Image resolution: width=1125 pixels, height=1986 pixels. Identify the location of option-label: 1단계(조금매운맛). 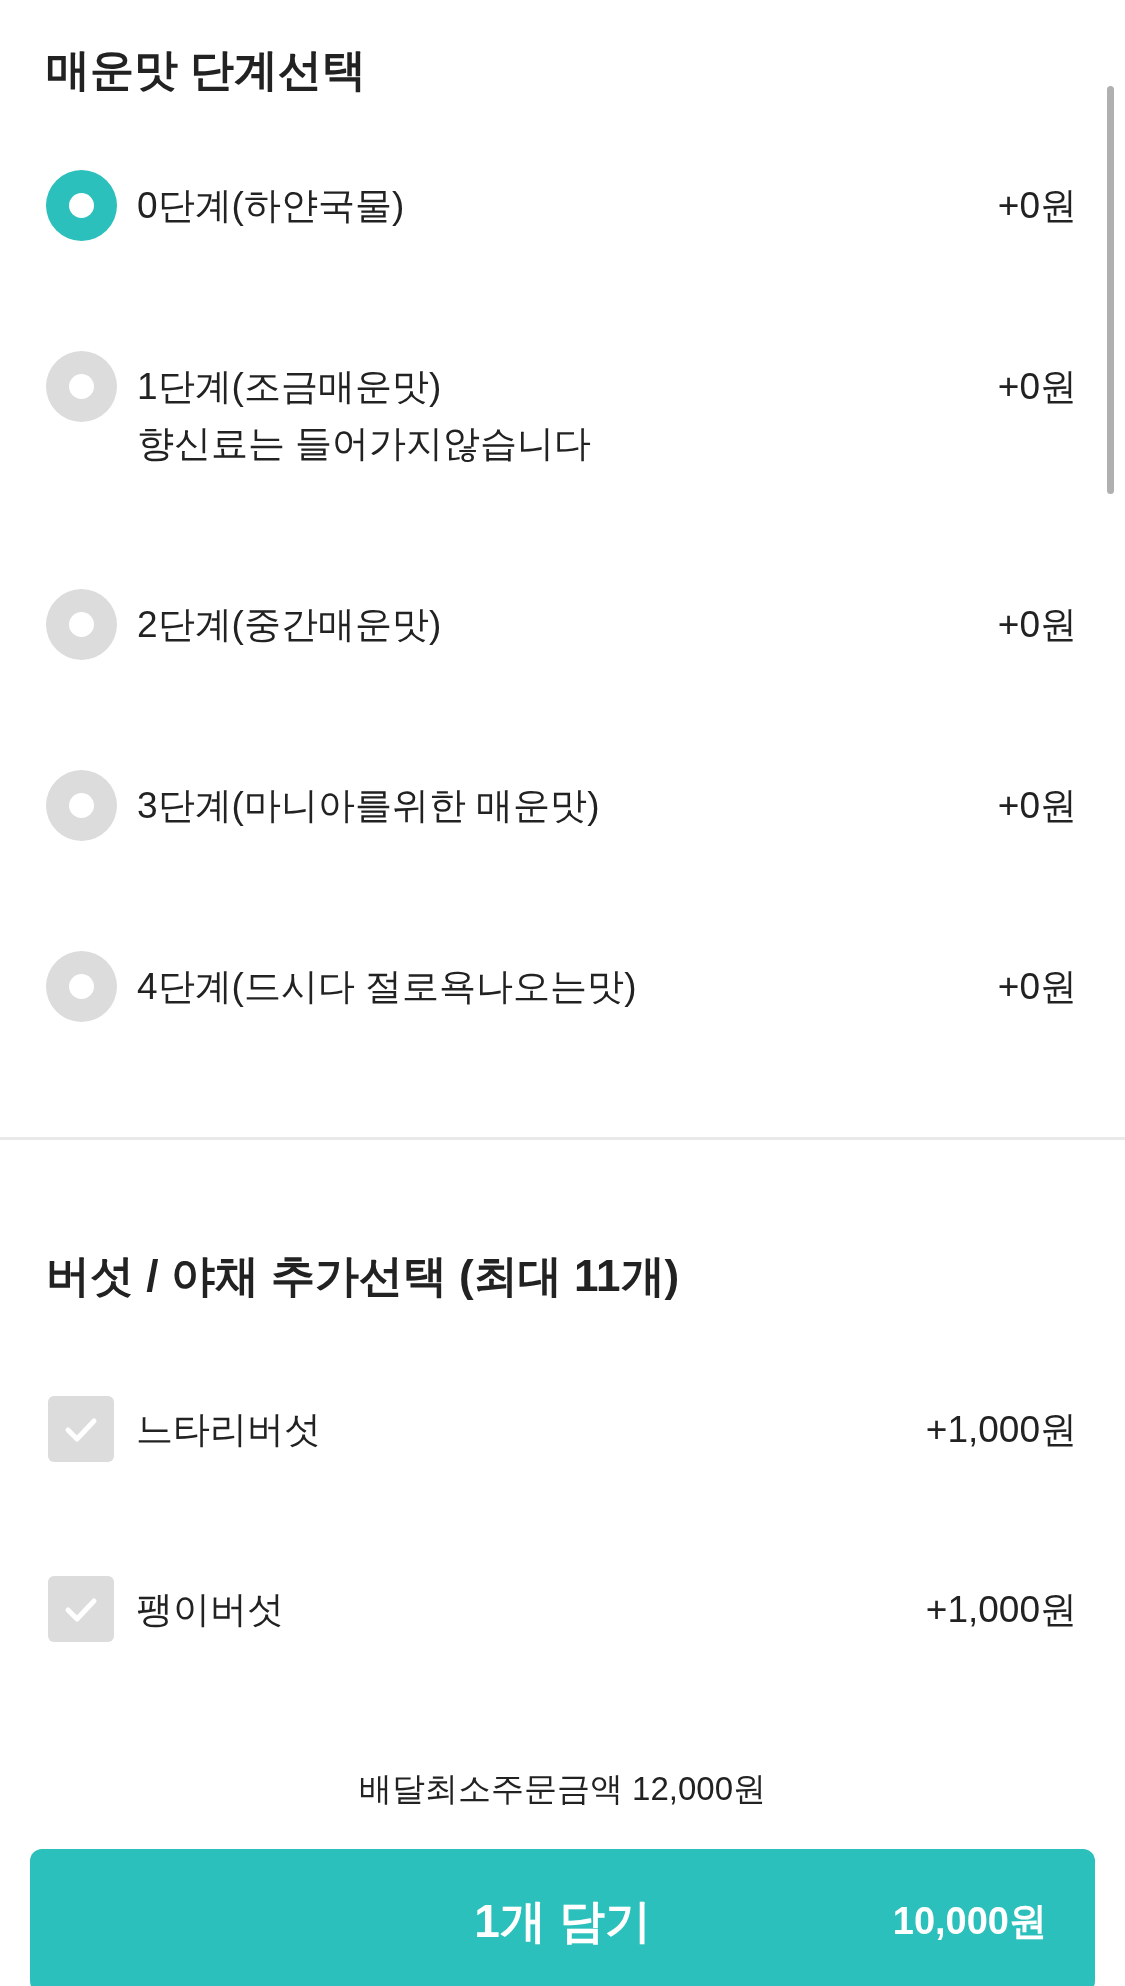
(290, 387).